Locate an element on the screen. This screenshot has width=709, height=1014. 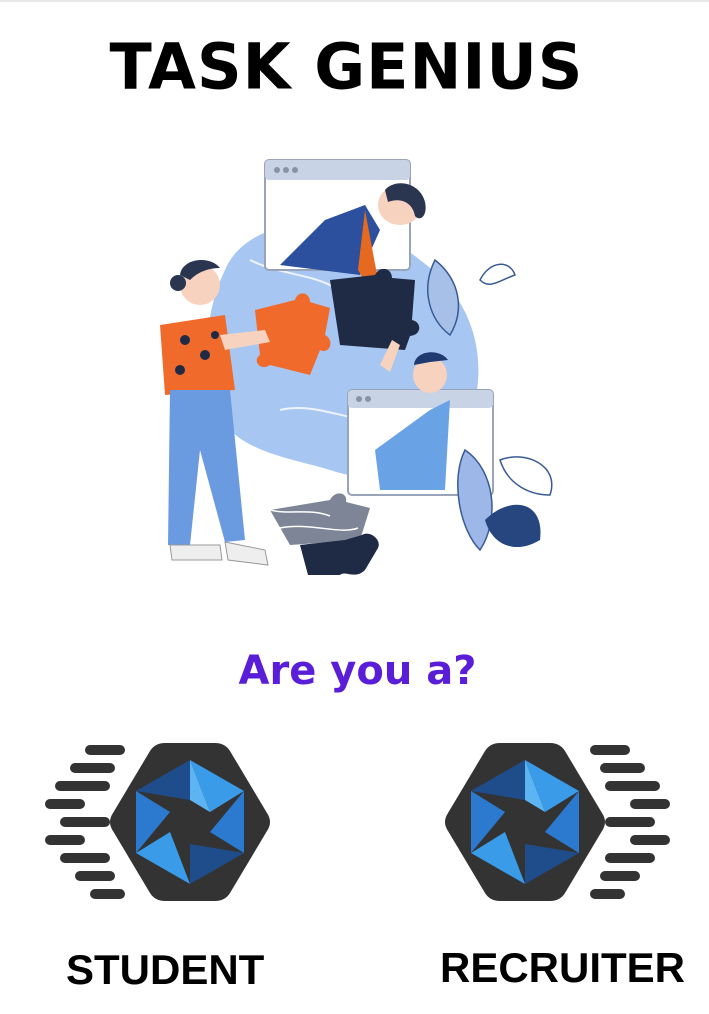
student-option-button is located at coordinates (165, 822).